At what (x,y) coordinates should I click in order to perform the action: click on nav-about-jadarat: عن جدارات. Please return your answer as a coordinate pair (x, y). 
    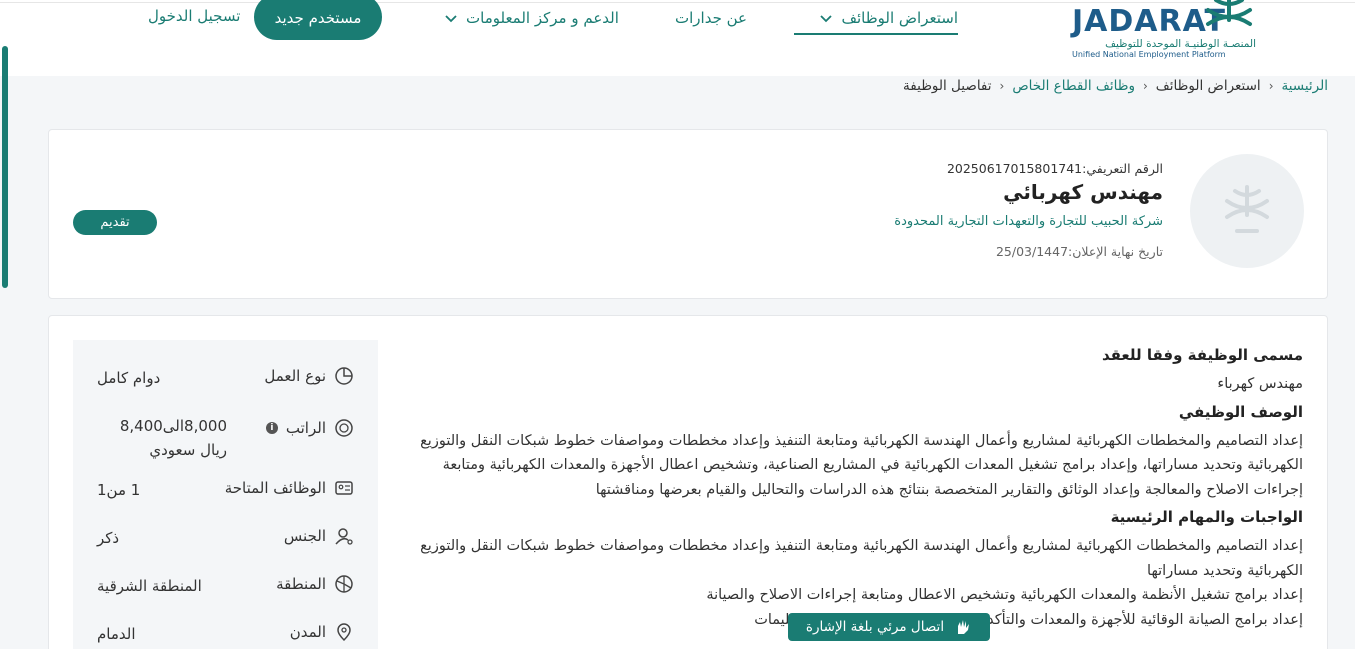
    Looking at the image, I should click on (711, 18).